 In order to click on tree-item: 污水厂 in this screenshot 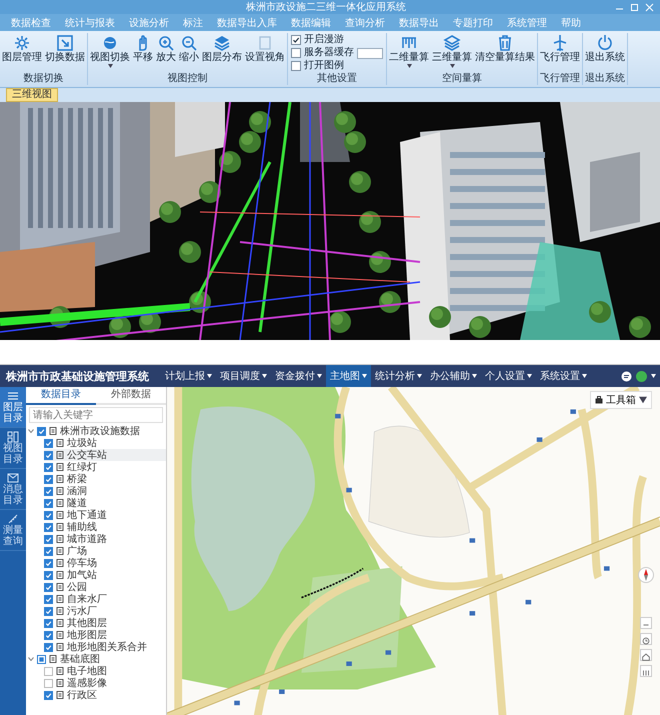, I will do `click(105, 611)`.